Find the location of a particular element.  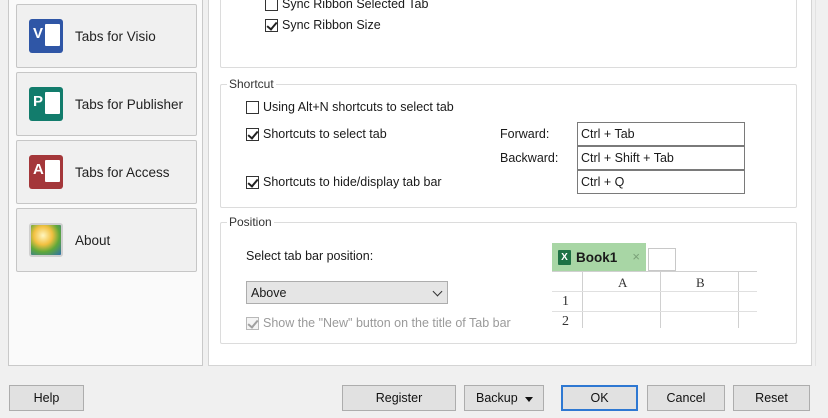

about-icon is located at coordinates (46, 240).